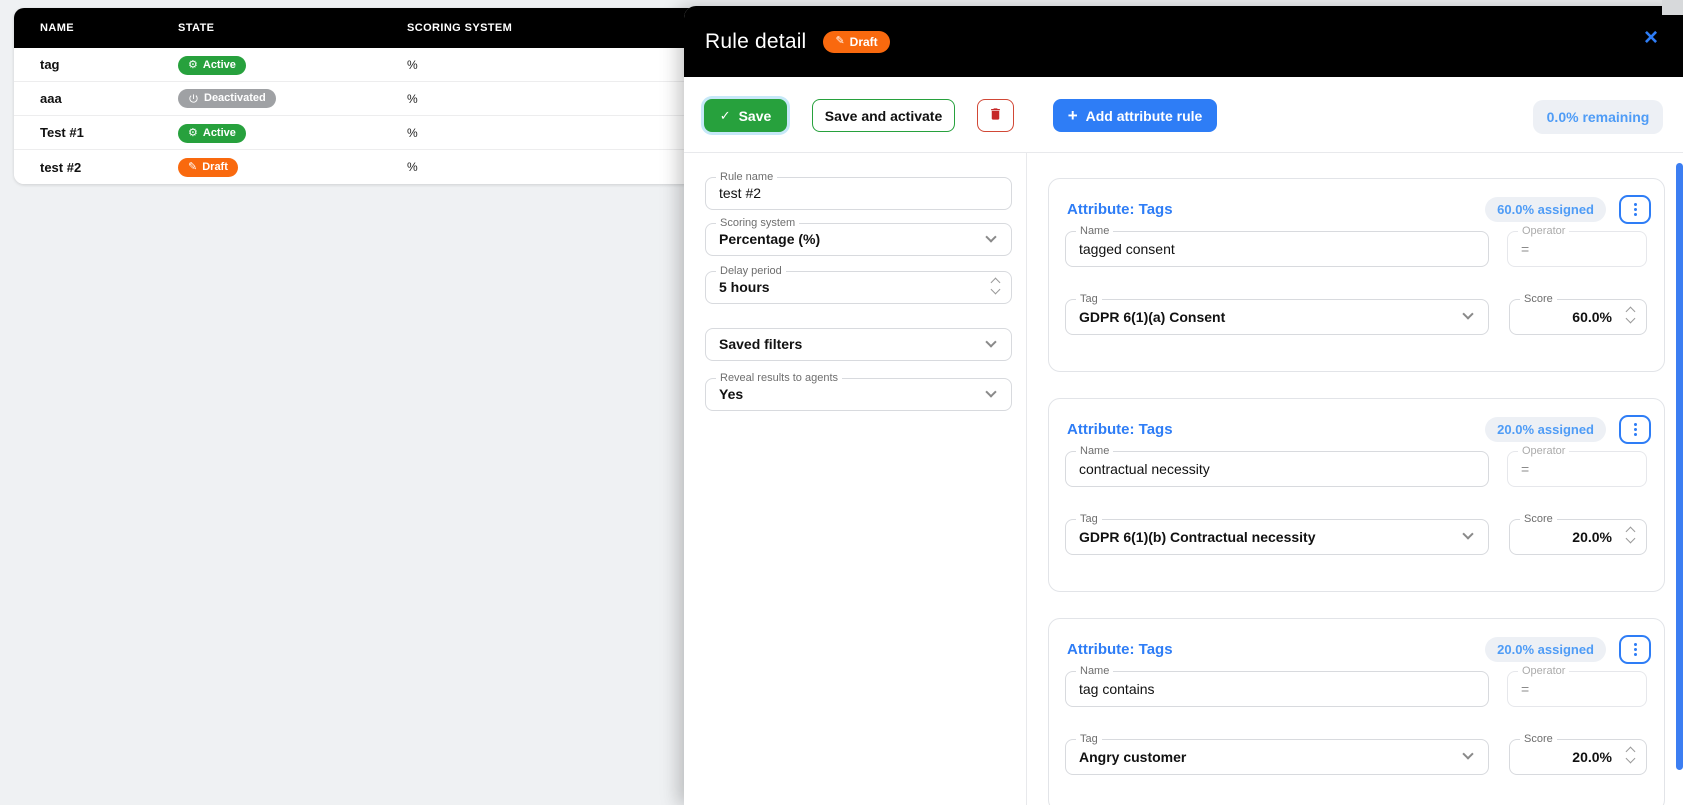  What do you see at coordinates (747, 177) in the screenshot?
I see `rule-name-label: Rule name` at bounding box center [747, 177].